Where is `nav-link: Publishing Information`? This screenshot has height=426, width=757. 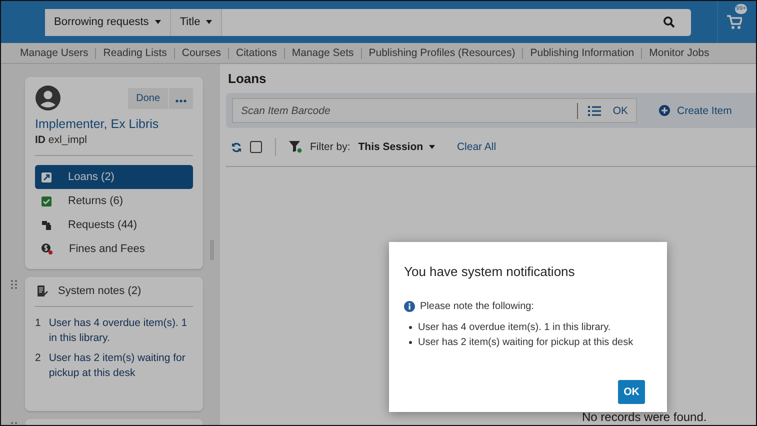
nav-link: Publishing Information is located at coordinates (582, 53).